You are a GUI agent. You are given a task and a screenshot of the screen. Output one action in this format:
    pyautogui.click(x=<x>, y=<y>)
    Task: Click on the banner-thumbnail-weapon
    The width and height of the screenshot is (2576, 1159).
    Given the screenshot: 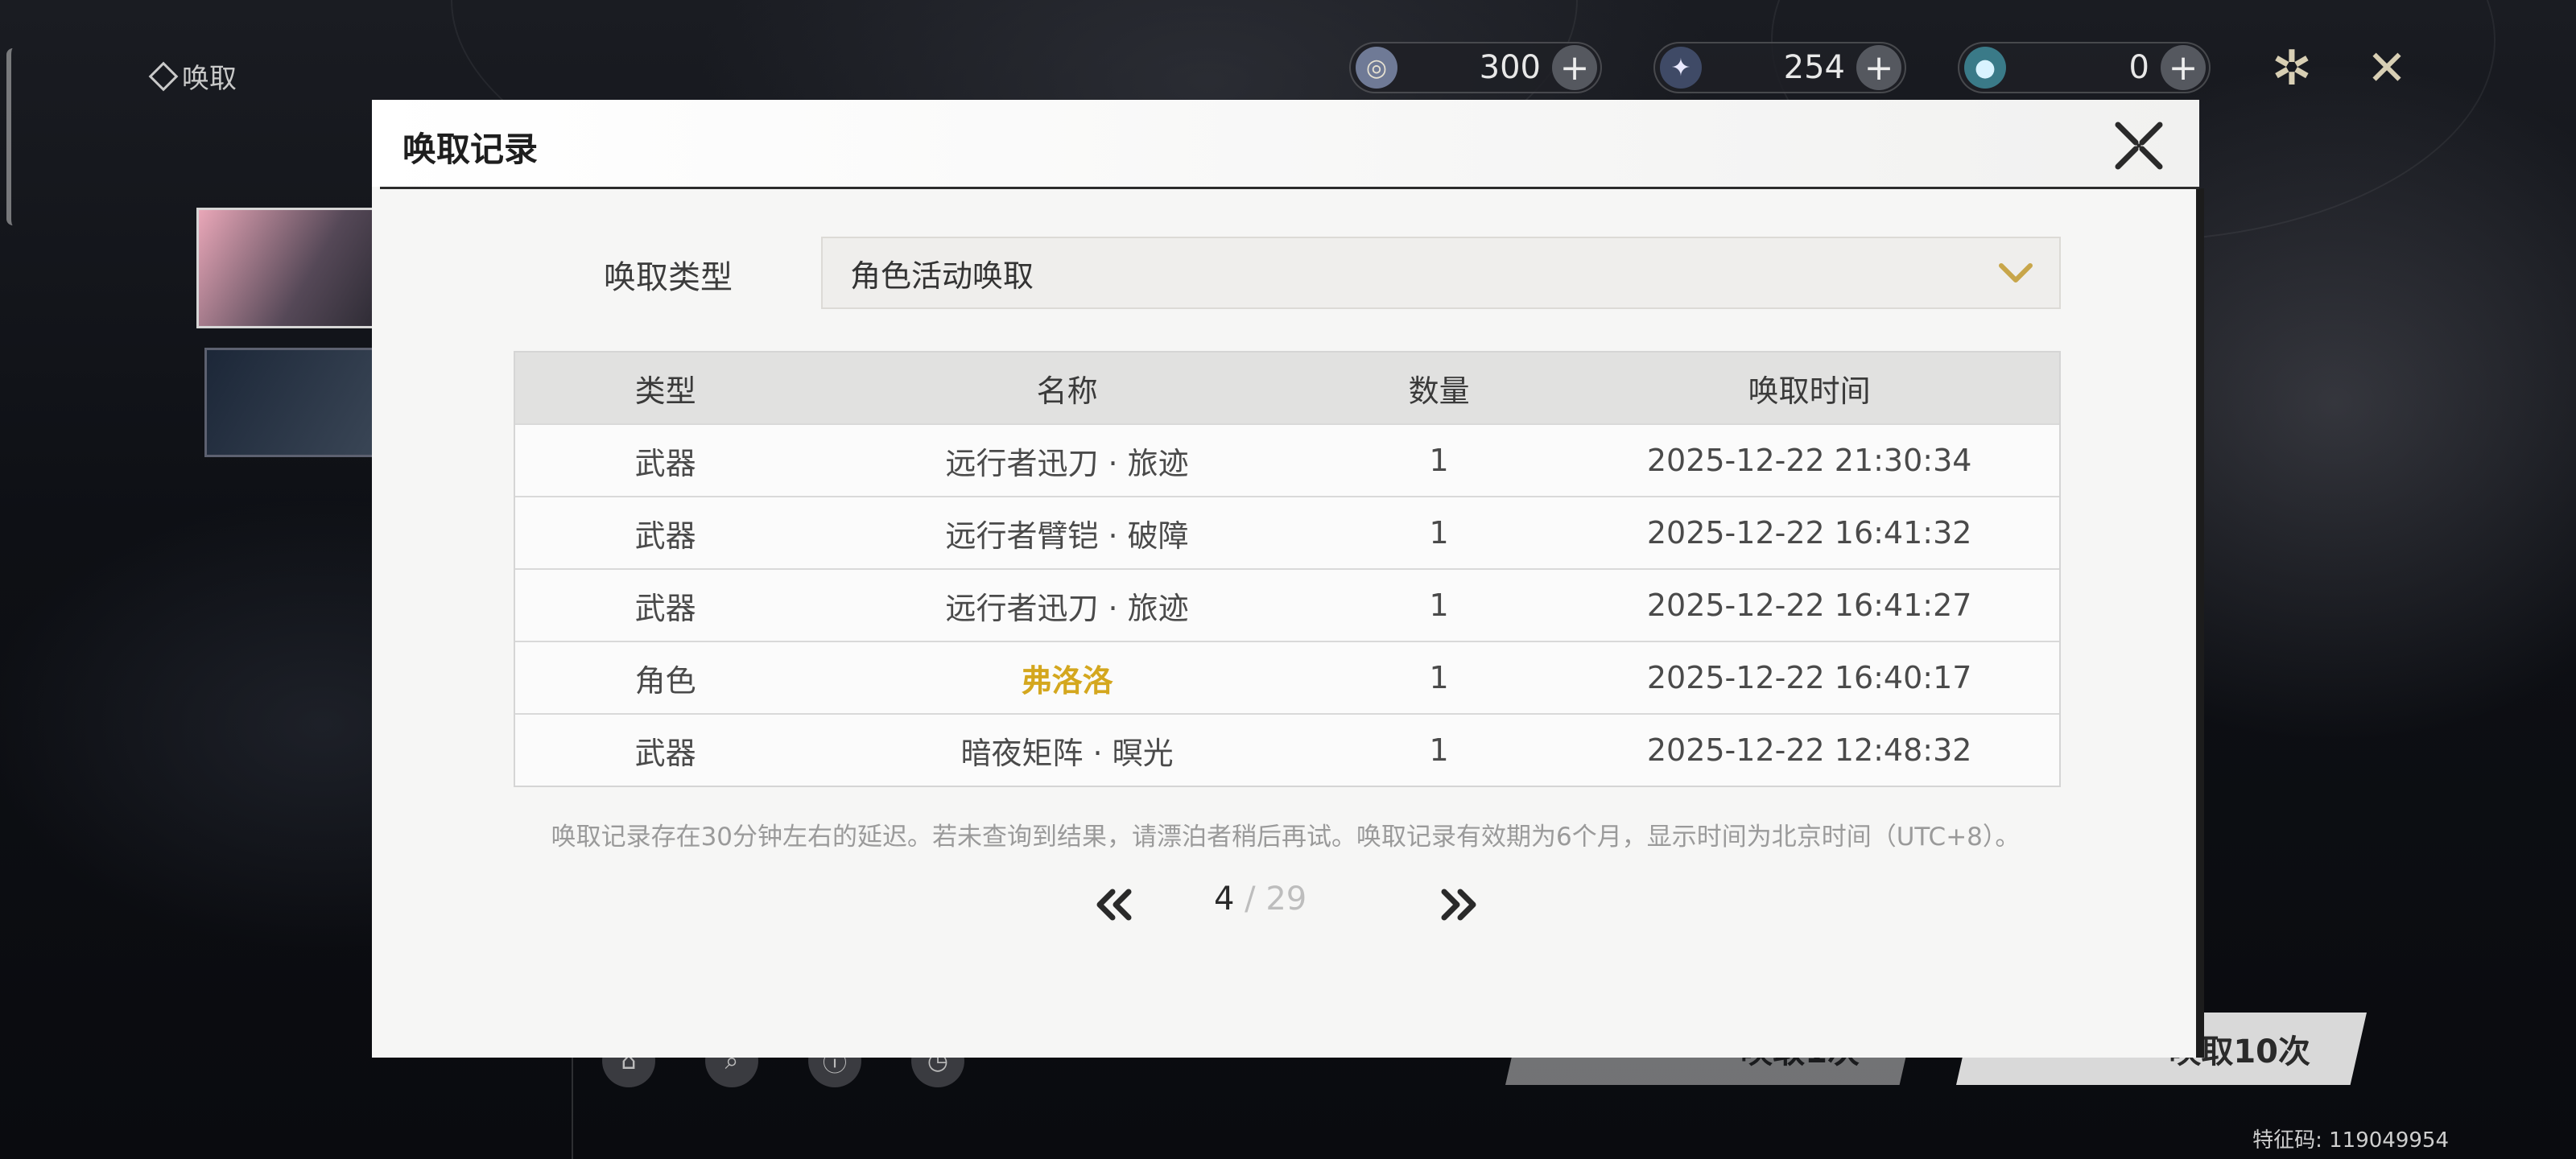 What is the action you would take?
    pyautogui.click(x=293, y=402)
    